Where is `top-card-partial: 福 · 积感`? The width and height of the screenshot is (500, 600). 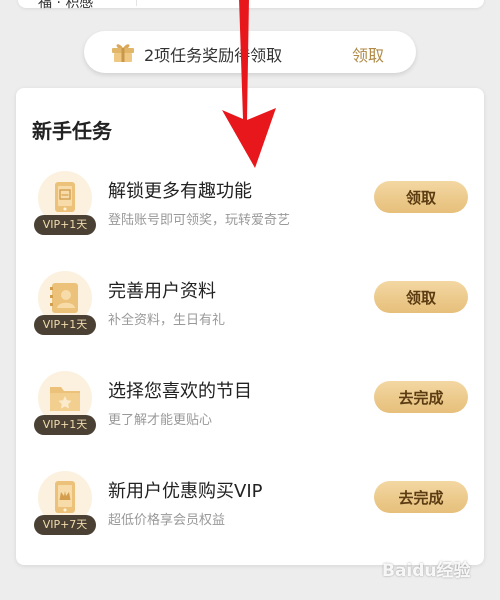
top-card-partial: 福 · 积感 is located at coordinates (251, 5).